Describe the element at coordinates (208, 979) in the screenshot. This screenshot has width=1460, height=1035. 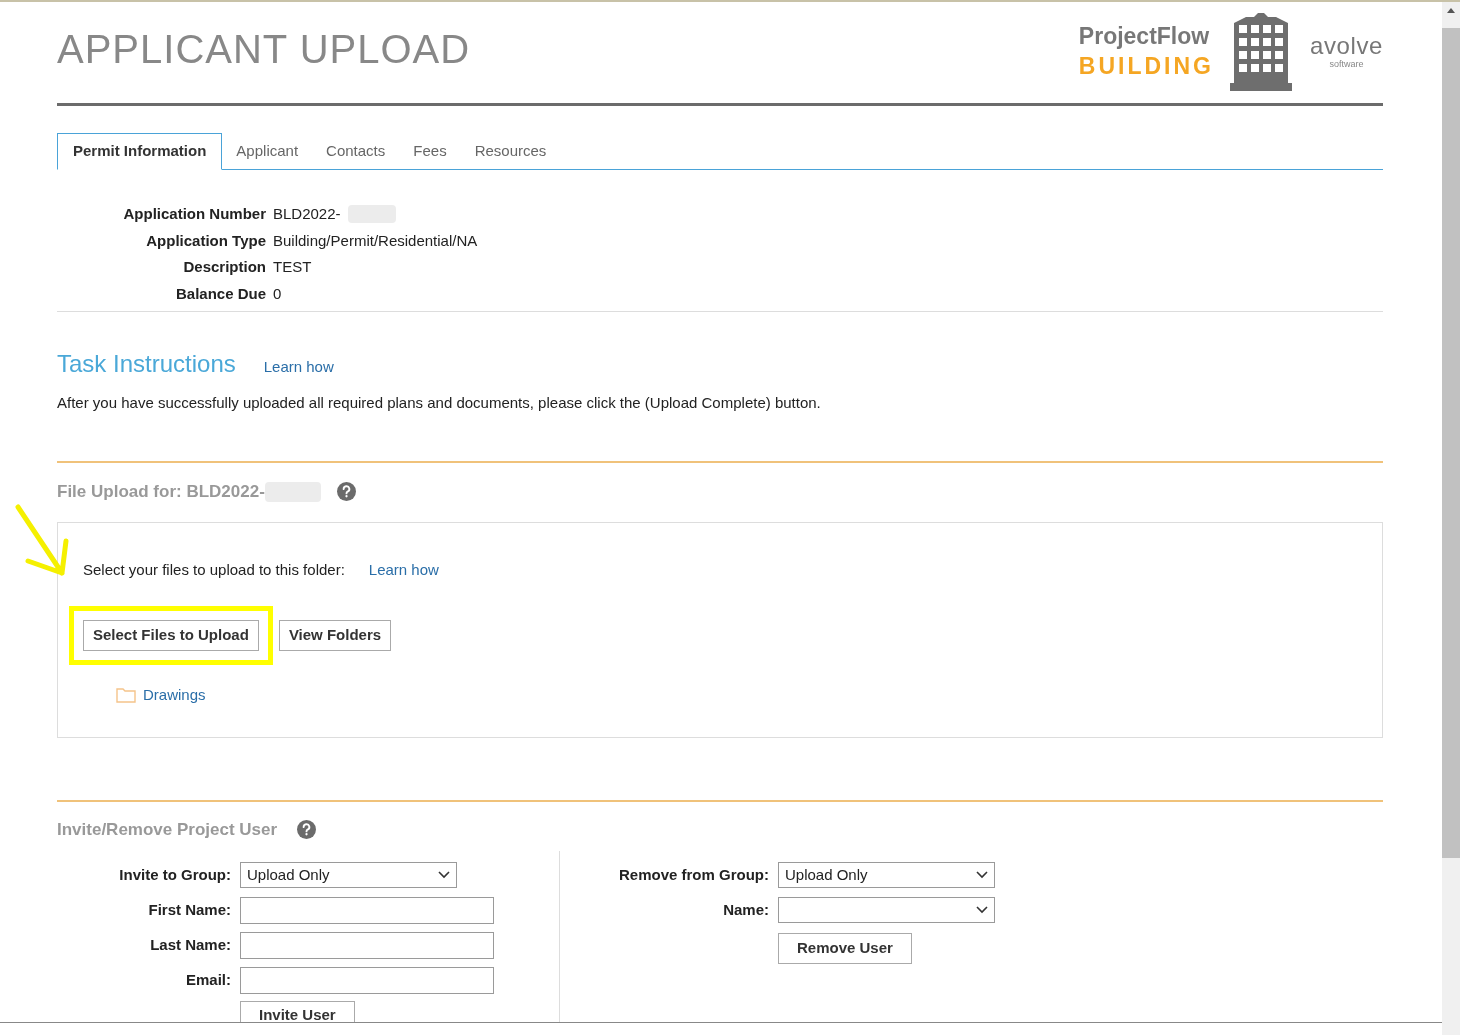
I see `field-label: Email:` at that location.